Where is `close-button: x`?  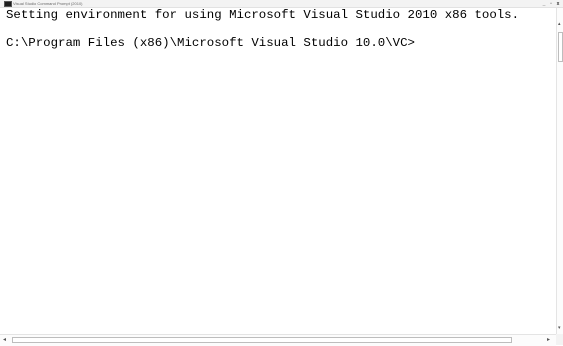
close-button: x is located at coordinates (558, 4).